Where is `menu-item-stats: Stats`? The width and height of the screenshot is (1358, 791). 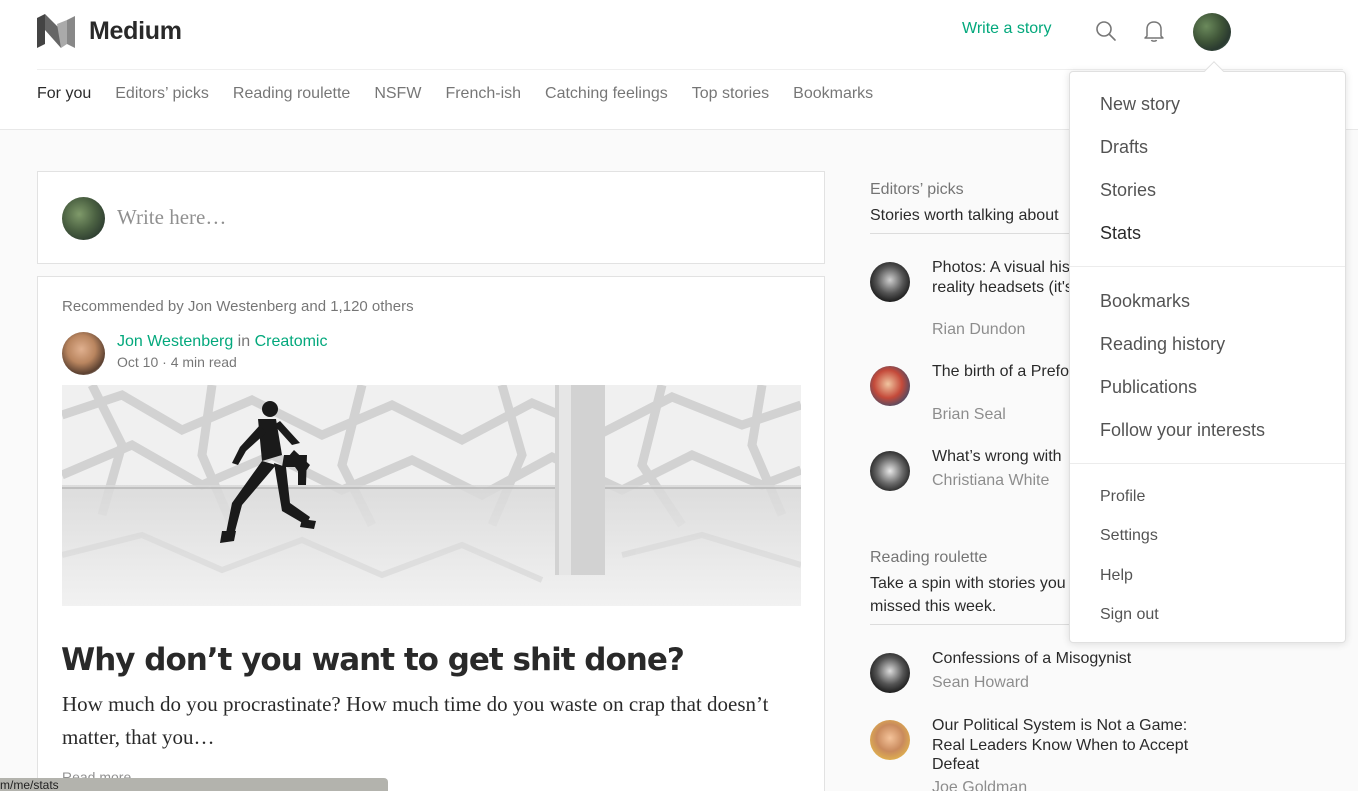
menu-item-stats: Stats is located at coordinates (1120, 233).